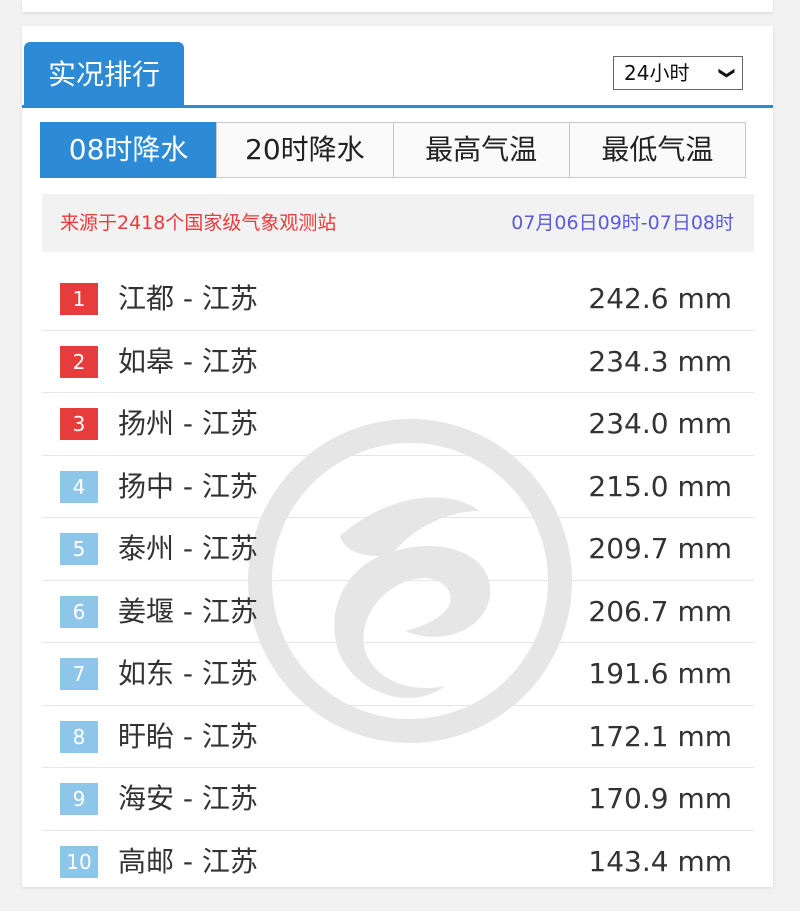 The image size is (800, 911). What do you see at coordinates (660, 798) in the screenshot?
I see `precipitation-value: 170.9 mm` at bounding box center [660, 798].